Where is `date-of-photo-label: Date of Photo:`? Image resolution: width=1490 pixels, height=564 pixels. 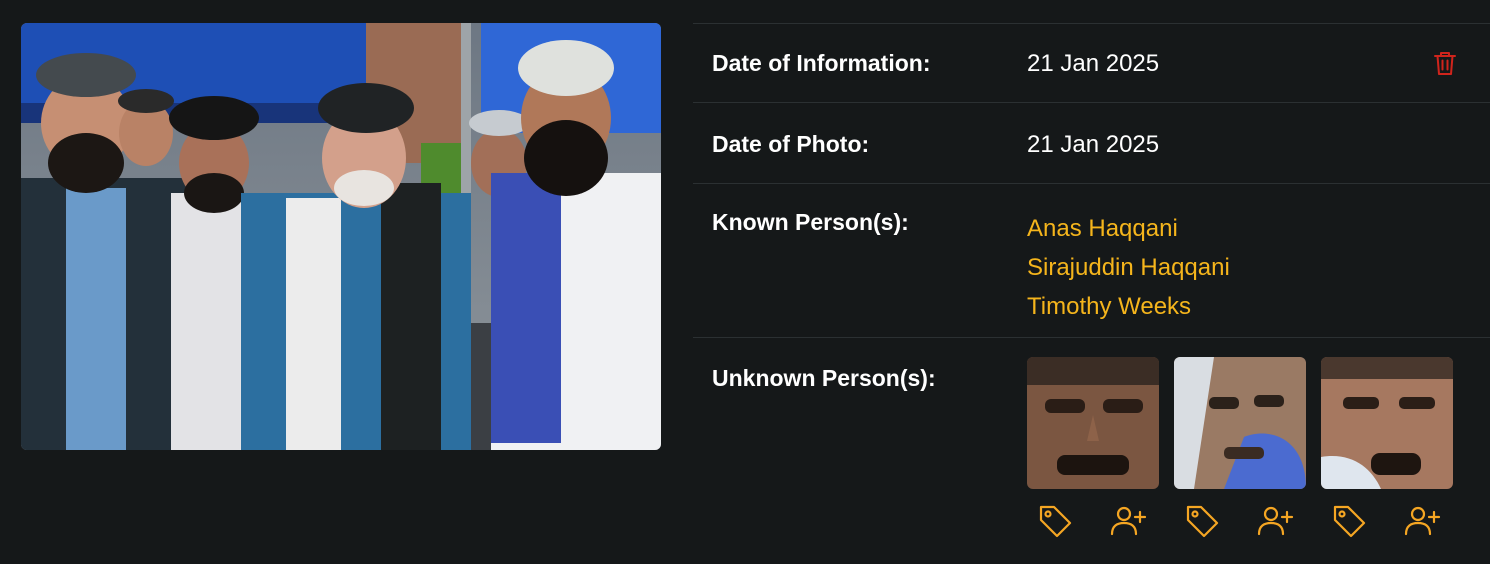 date-of-photo-label: Date of Photo: is located at coordinates (791, 144).